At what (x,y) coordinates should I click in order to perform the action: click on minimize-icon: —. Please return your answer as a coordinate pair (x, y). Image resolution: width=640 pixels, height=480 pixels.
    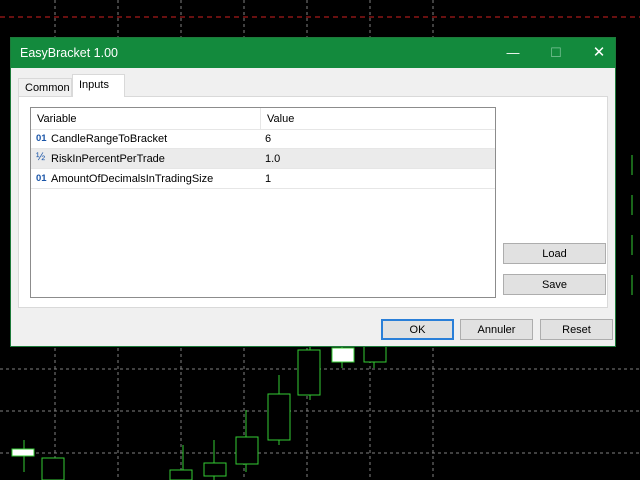
    Looking at the image, I should click on (513, 53).